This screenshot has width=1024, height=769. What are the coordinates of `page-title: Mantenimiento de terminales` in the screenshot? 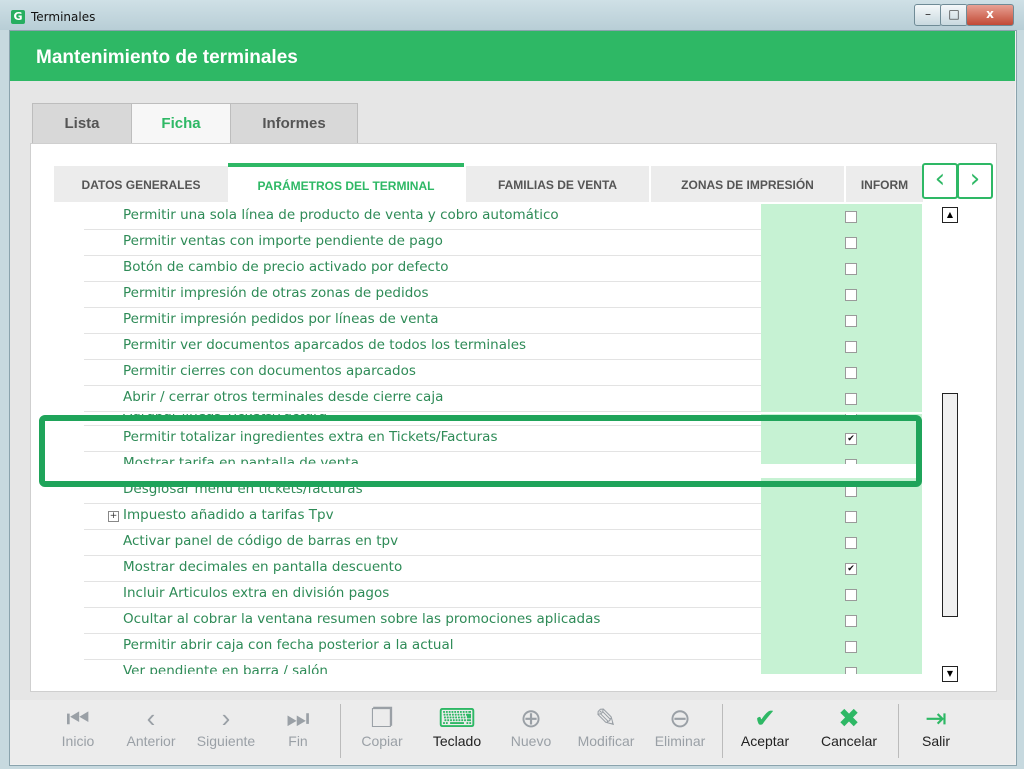 It's located at (167, 57).